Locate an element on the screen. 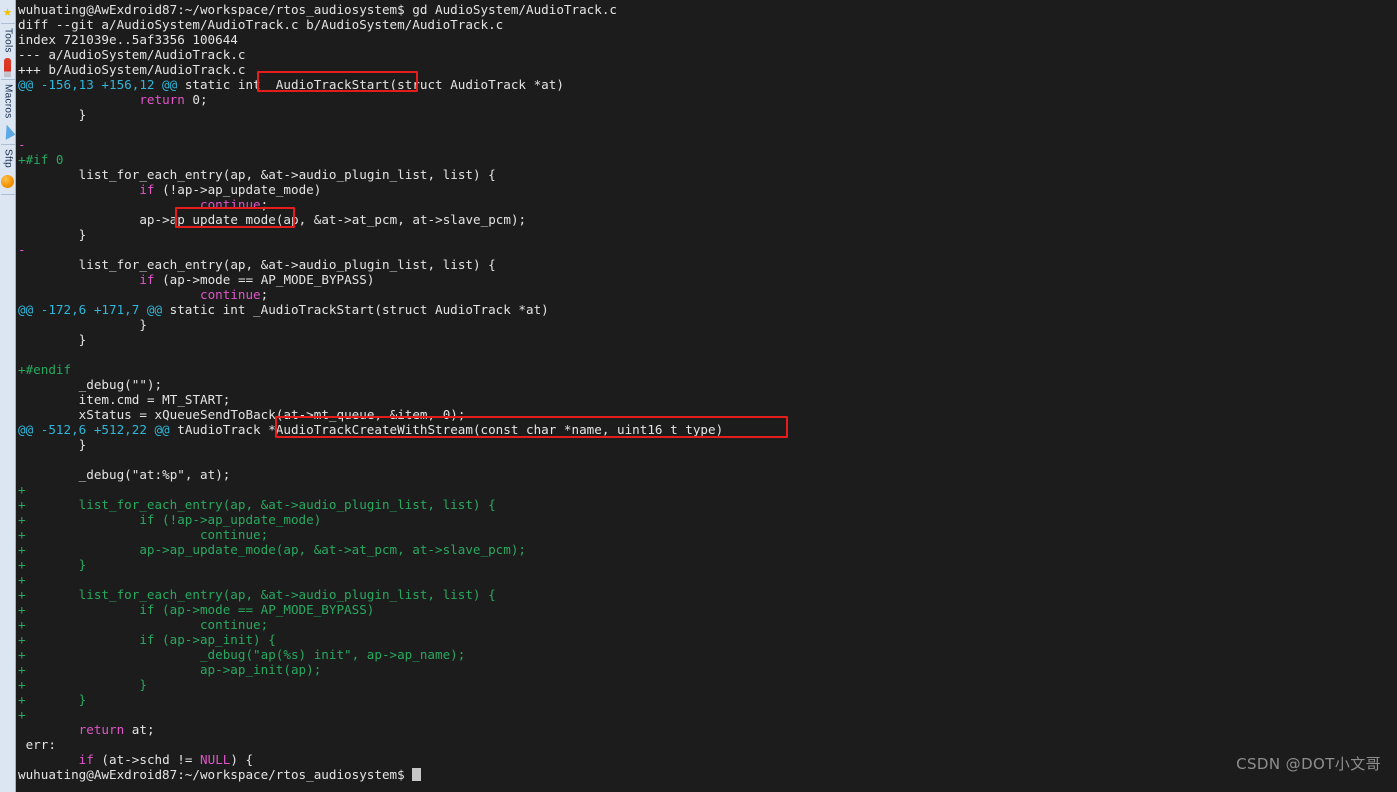 The width and height of the screenshot is (1397, 792). diff-line: return at; is located at coordinates (116, 729).